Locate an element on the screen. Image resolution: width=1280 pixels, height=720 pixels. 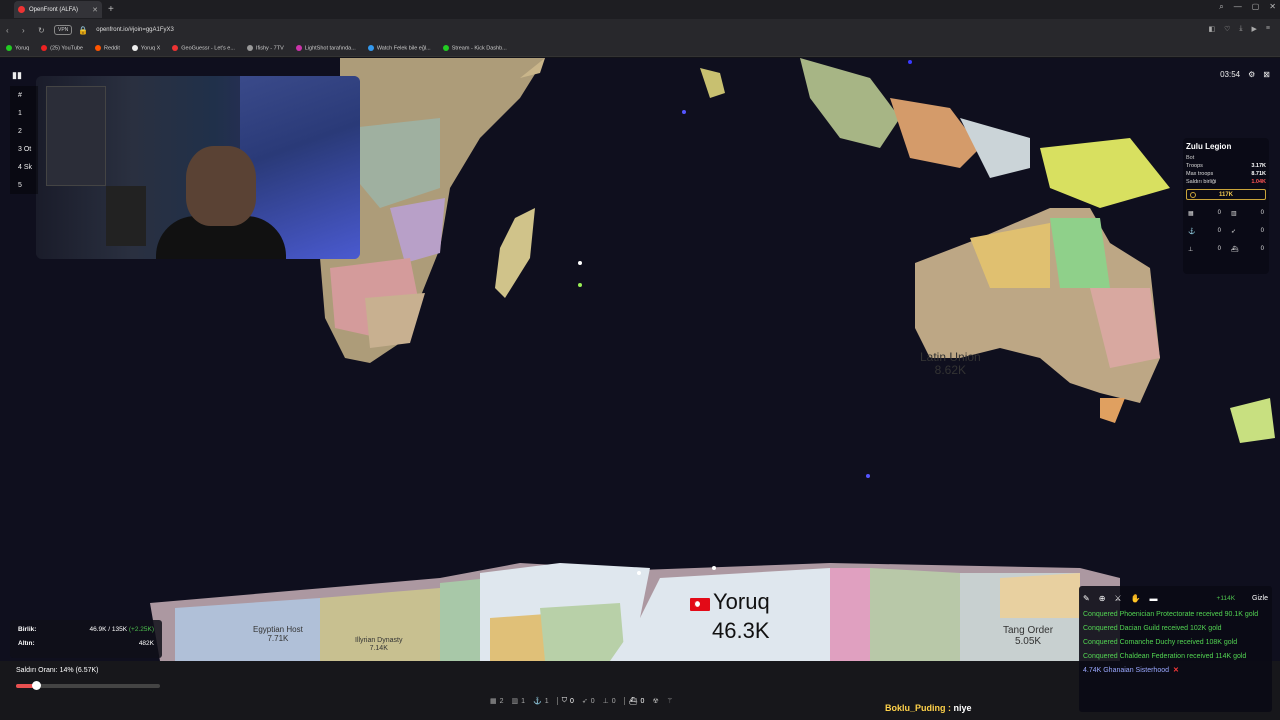
event-item-request: 4.74K Ghanaian Sisterhood ✕ is located at coordinates (1131, 670).